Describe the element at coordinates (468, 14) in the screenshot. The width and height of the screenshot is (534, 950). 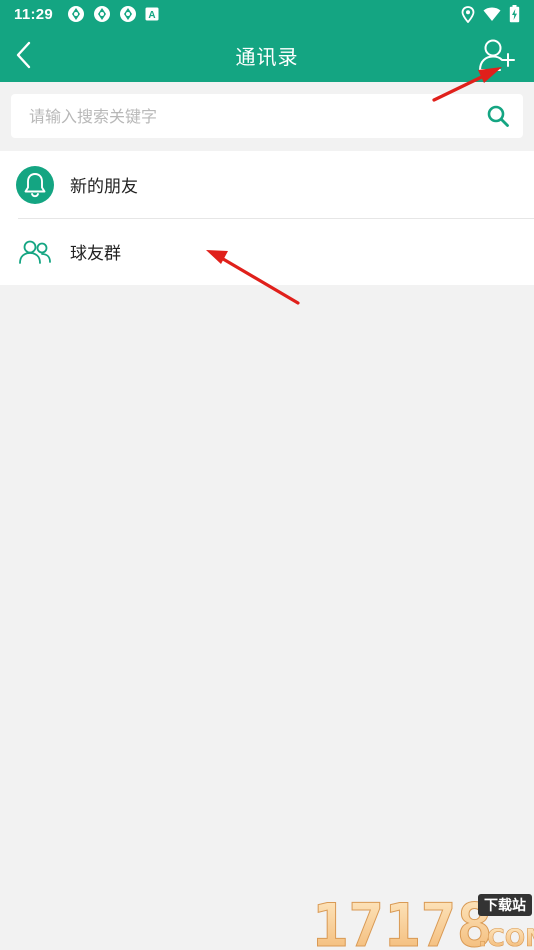
I see `location-icon` at that location.